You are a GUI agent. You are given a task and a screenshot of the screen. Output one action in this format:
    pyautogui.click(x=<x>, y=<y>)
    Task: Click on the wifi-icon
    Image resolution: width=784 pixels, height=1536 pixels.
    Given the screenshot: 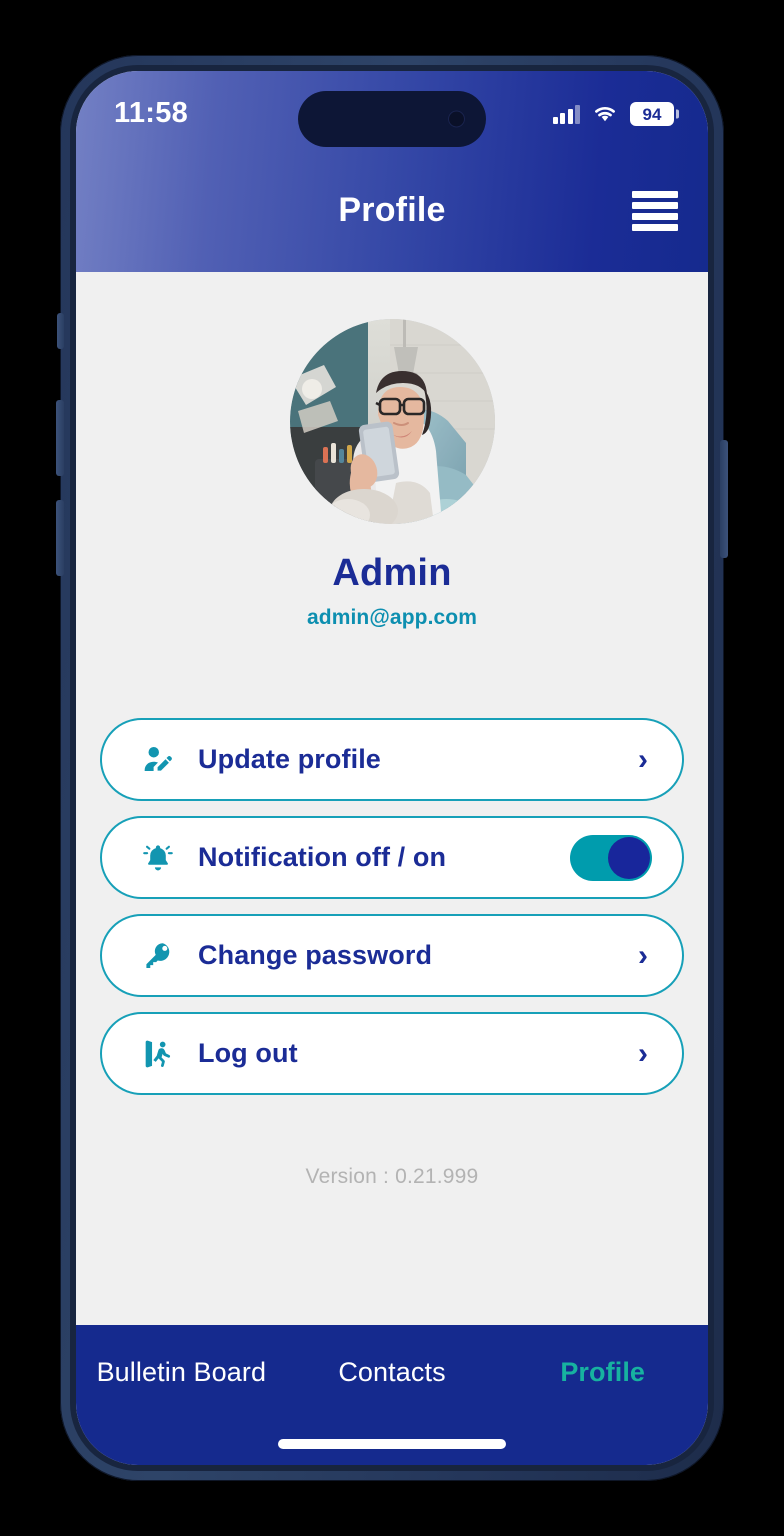 What is the action you would take?
    pyautogui.click(x=605, y=114)
    